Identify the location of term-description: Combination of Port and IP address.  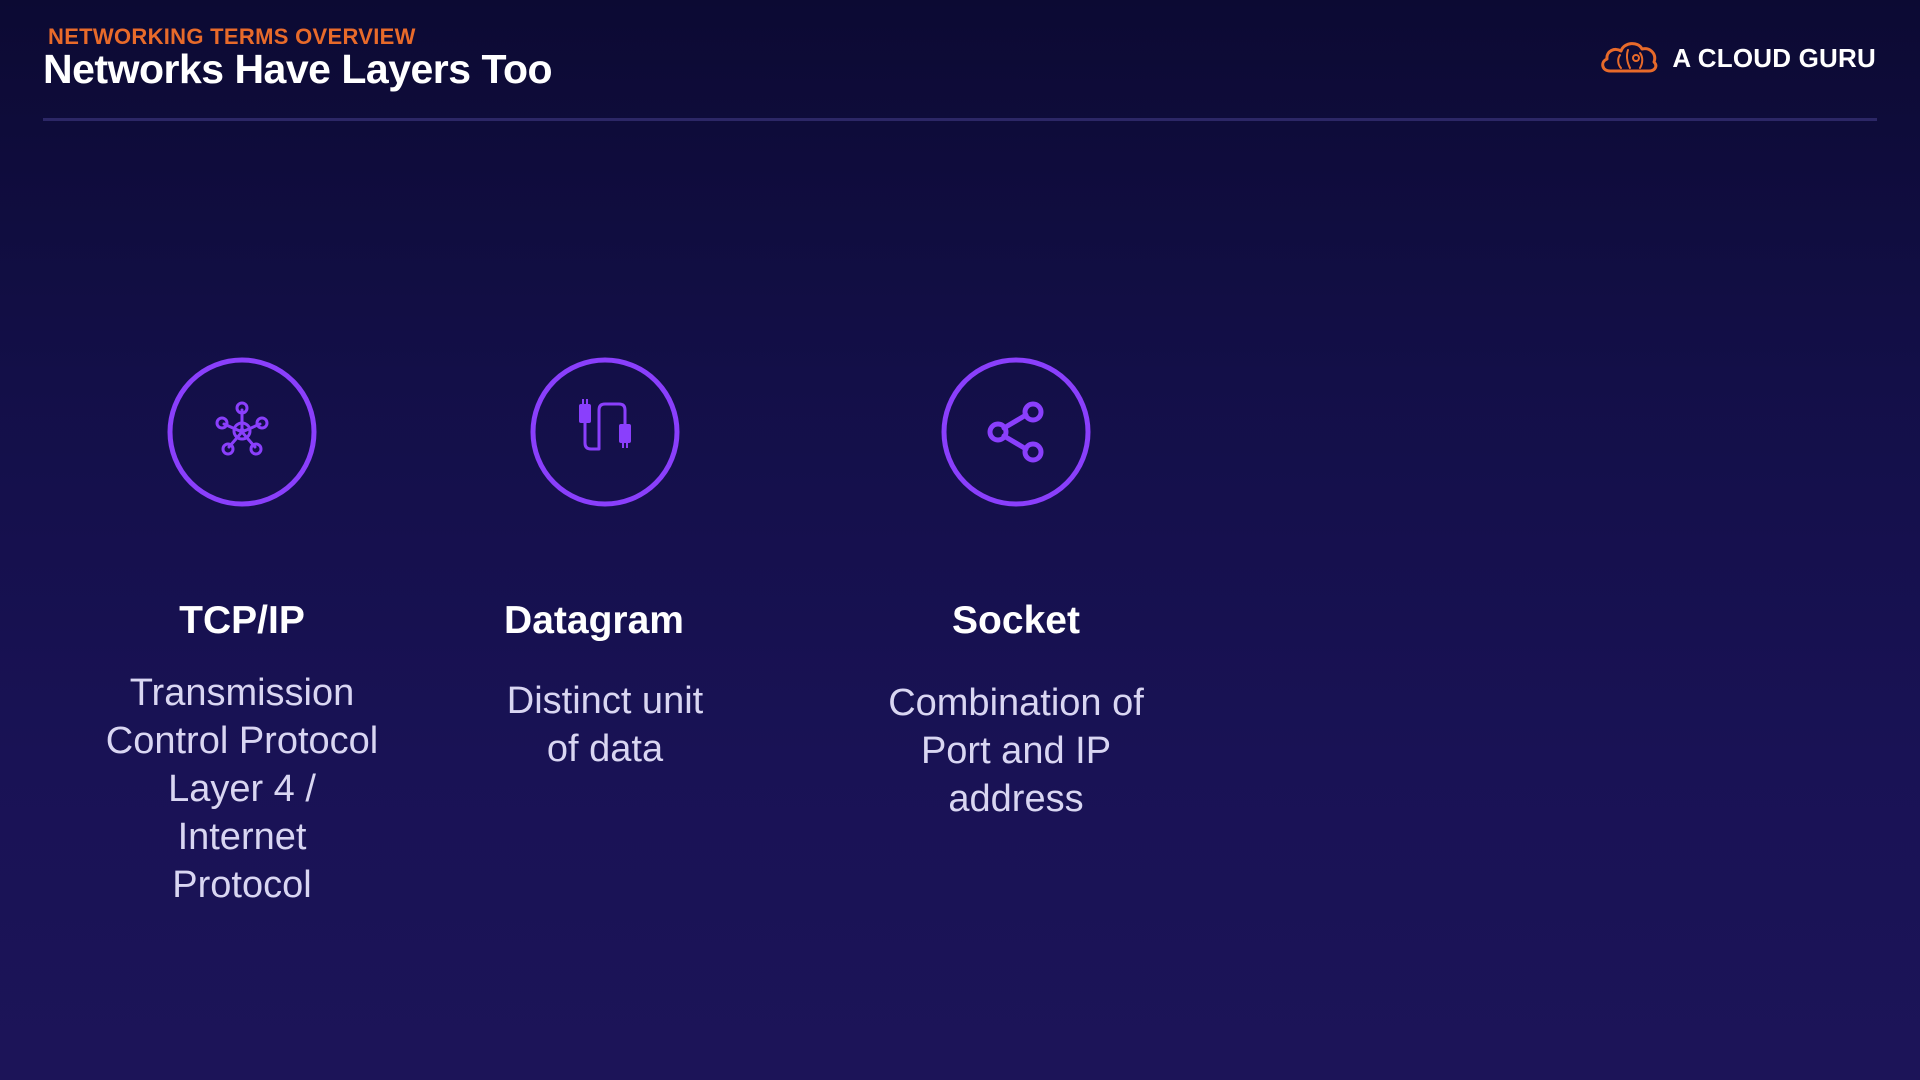
(1016, 751).